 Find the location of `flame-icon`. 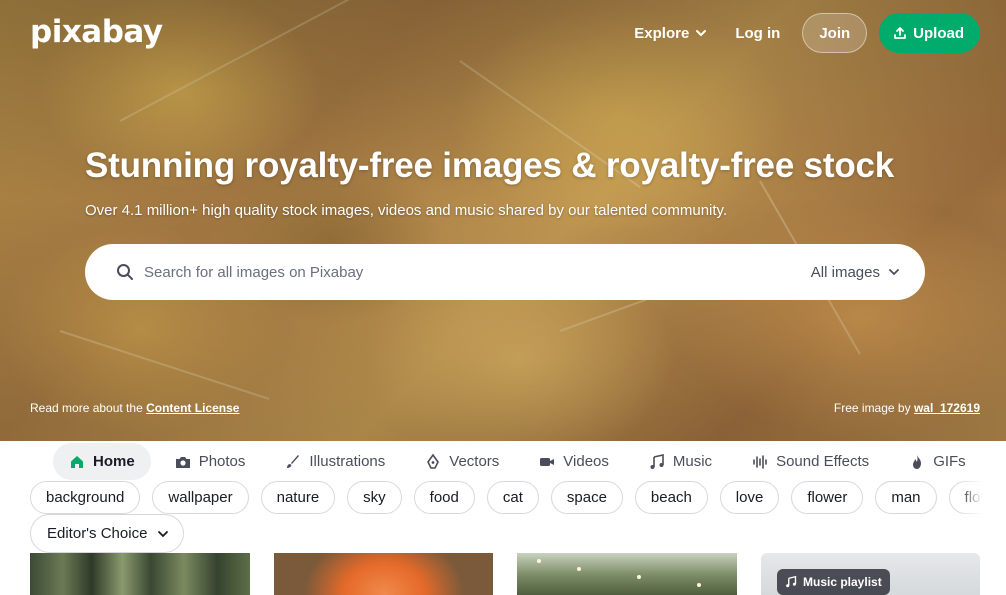

flame-icon is located at coordinates (917, 461).